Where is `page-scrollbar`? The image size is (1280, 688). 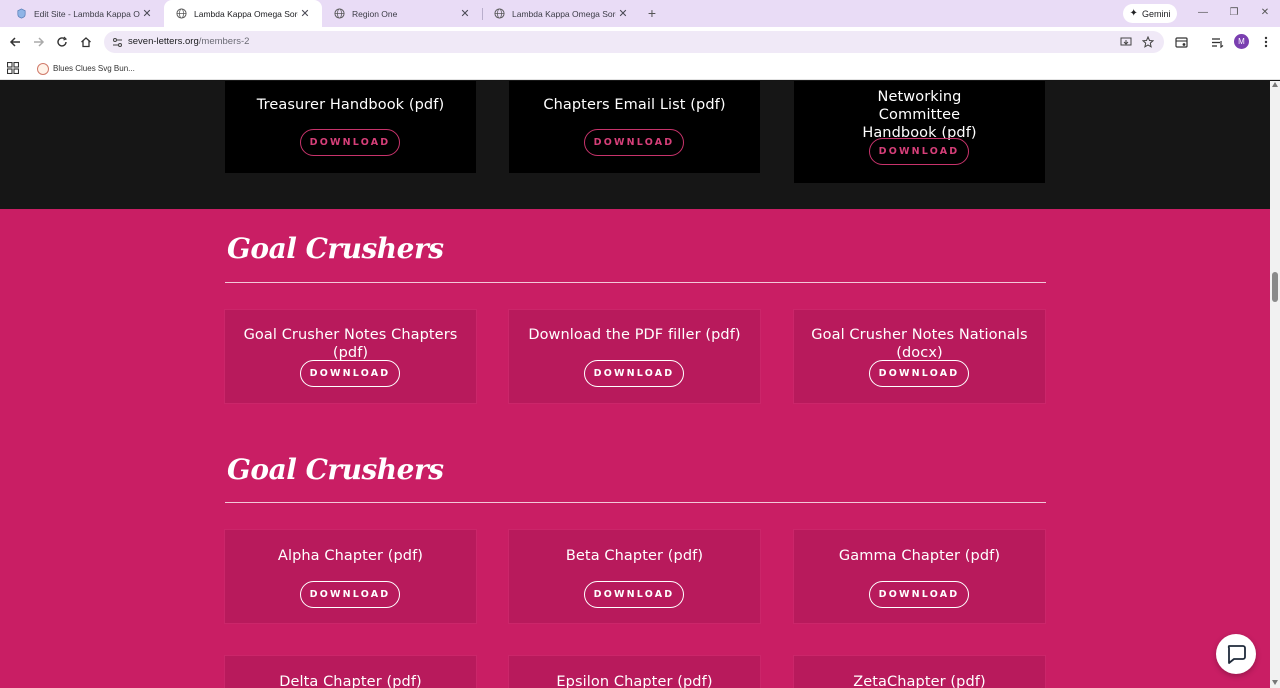
page-scrollbar is located at coordinates (1275, 384).